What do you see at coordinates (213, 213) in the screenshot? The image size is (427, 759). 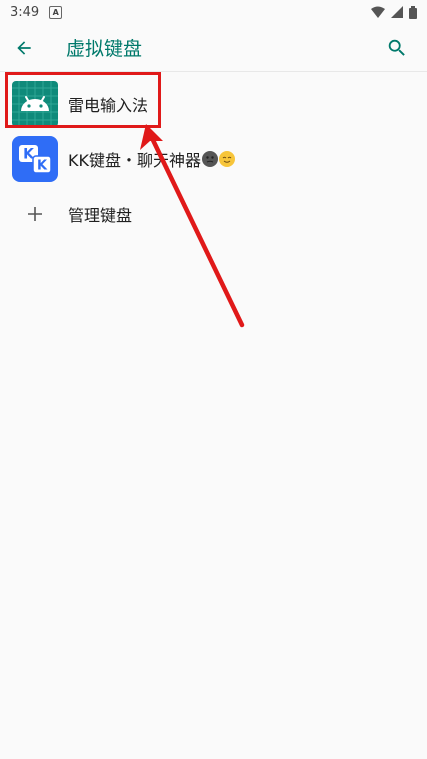 I see `manage-keyboards-item: 管理键盘` at bounding box center [213, 213].